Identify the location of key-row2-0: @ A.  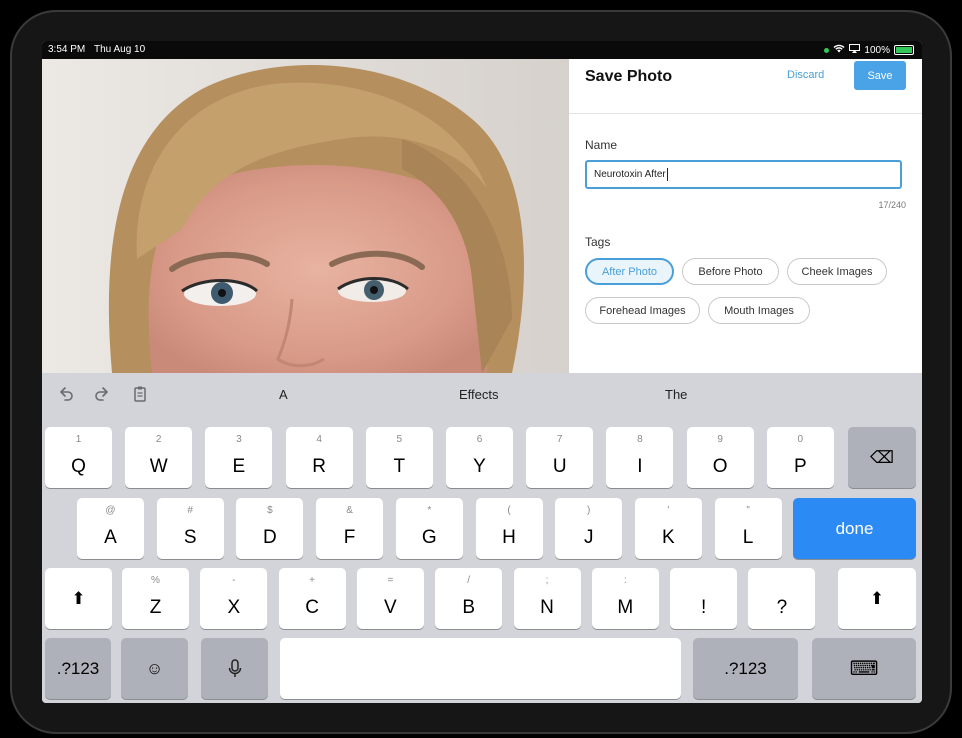
(110, 528).